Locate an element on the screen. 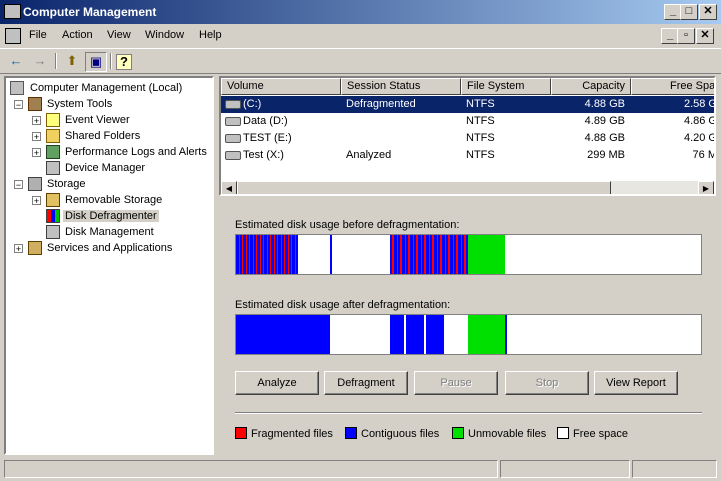 The height and width of the screenshot is (481, 721). before-usage-bar is located at coordinates (468, 254).